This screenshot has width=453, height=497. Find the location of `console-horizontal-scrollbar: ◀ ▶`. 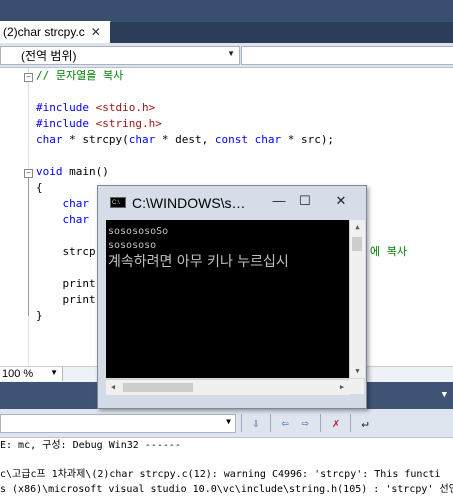

console-horizontal-scrollbar: ◀ ▶ is located at coordinates (227, 387).